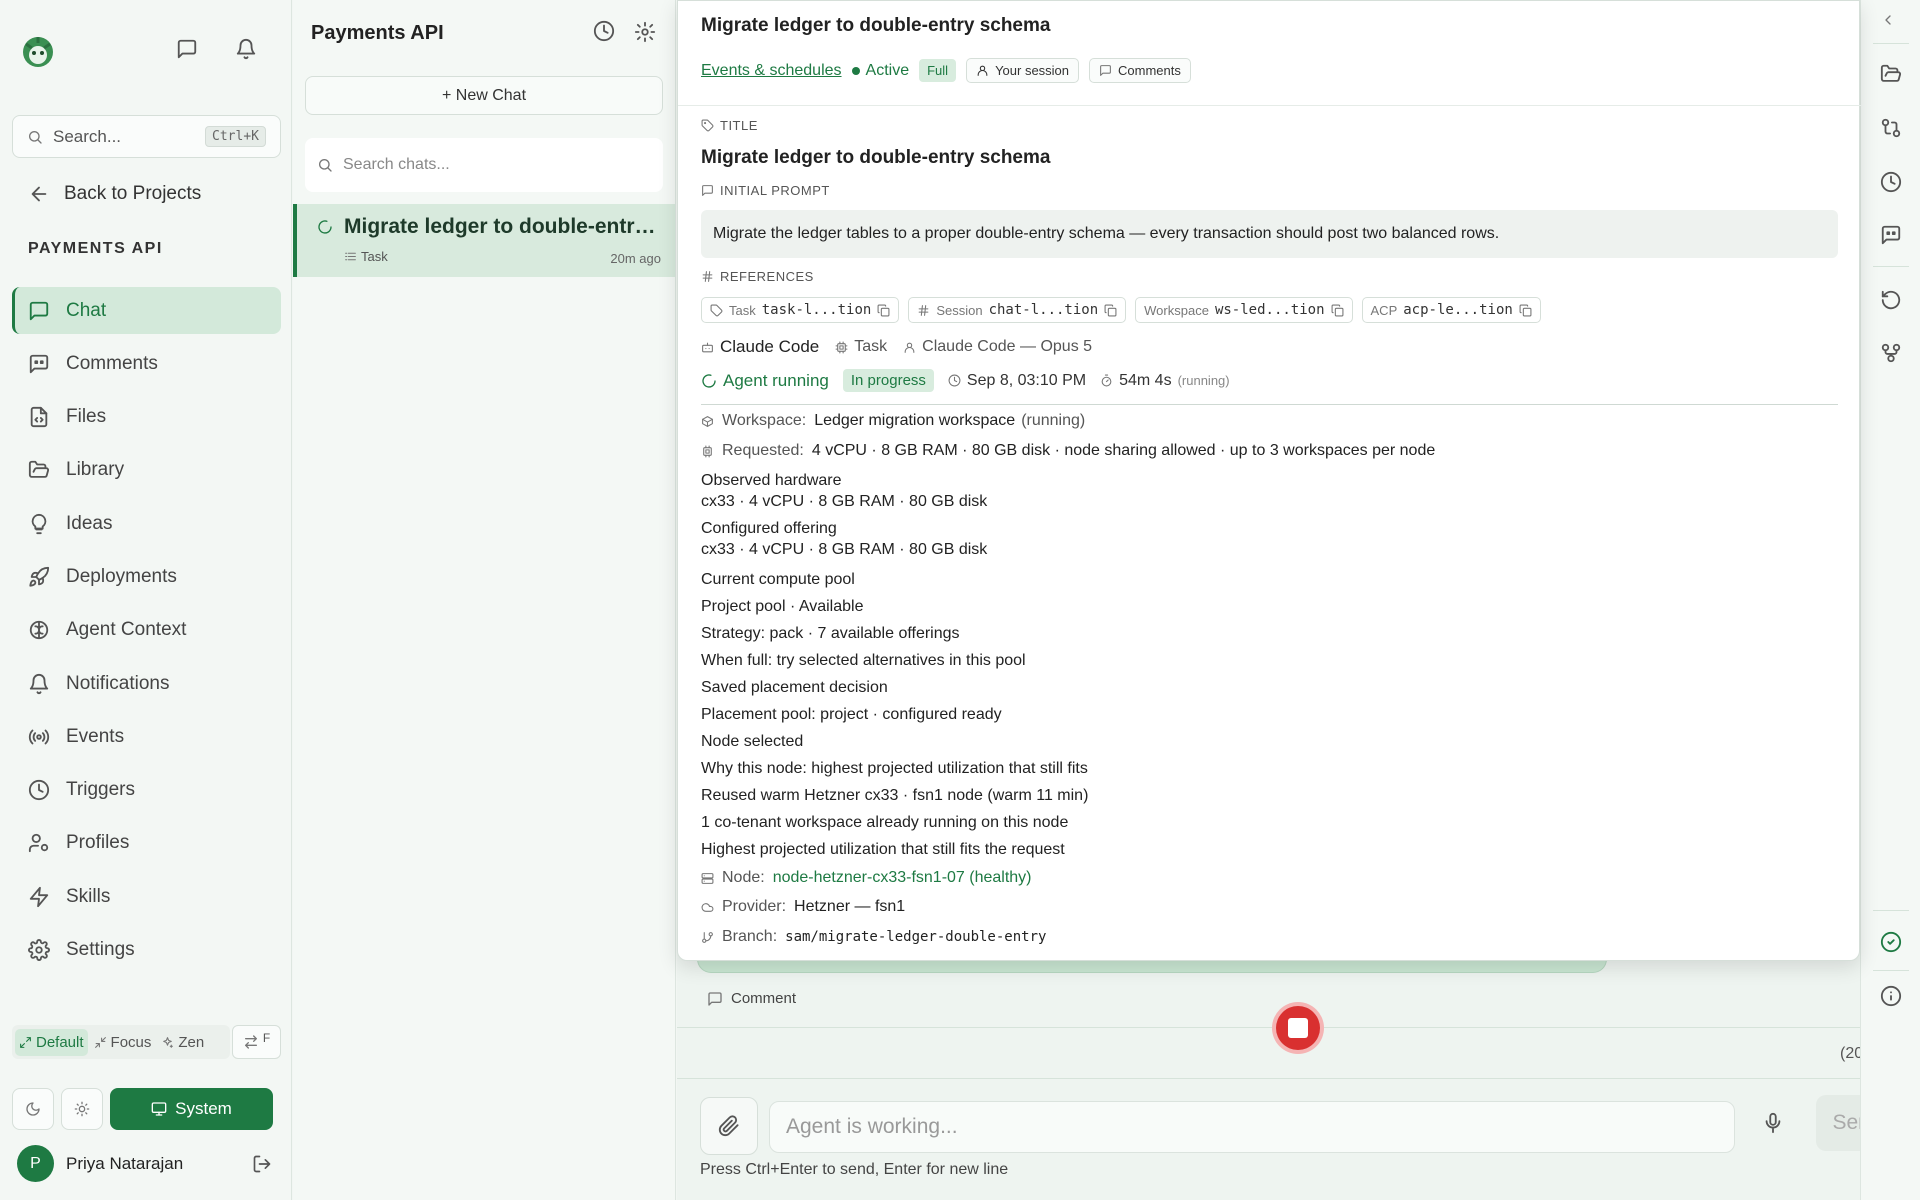  I want to click on mode-label: Zen, so click(191, 1042).